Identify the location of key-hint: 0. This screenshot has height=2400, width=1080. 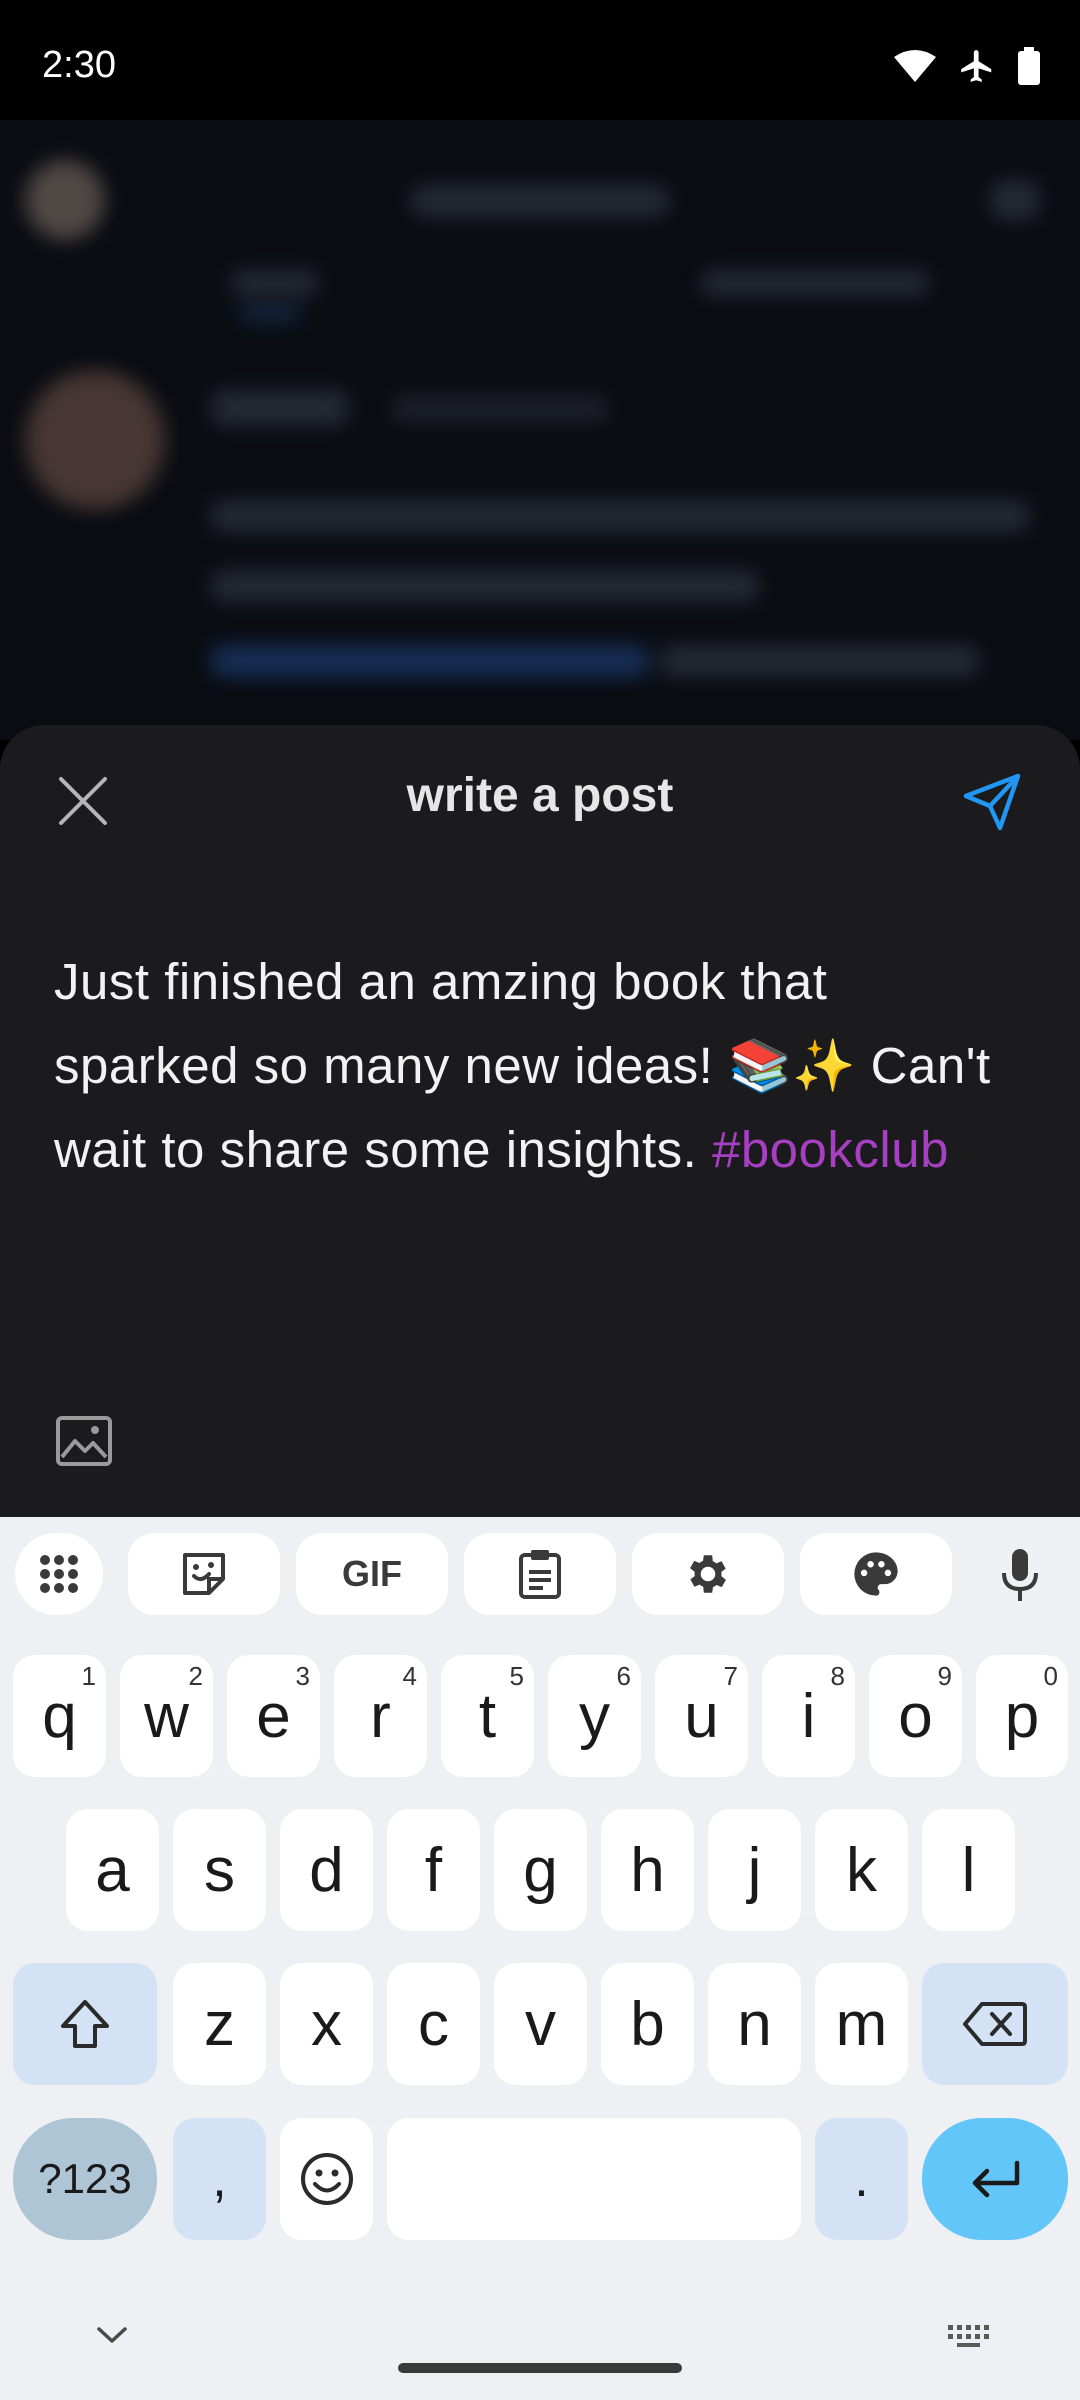
(1050, 1676).